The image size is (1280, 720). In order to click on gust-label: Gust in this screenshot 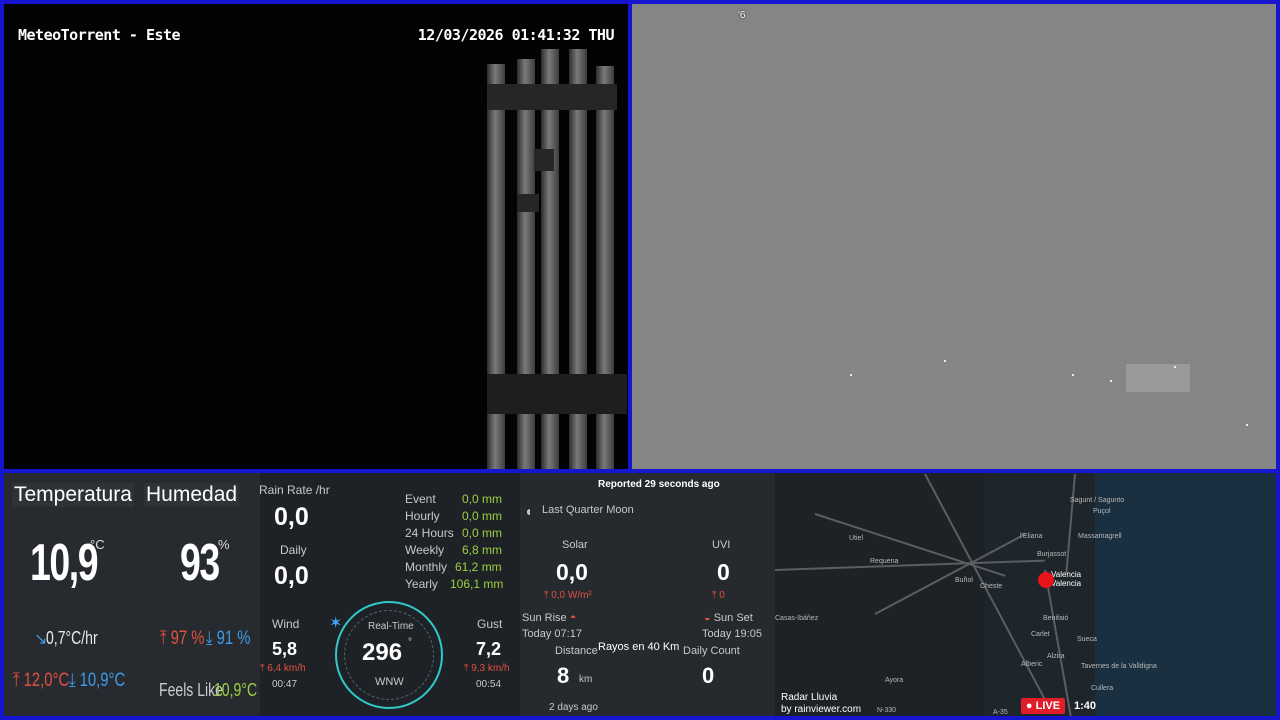, I will do `click(490, 624)`.